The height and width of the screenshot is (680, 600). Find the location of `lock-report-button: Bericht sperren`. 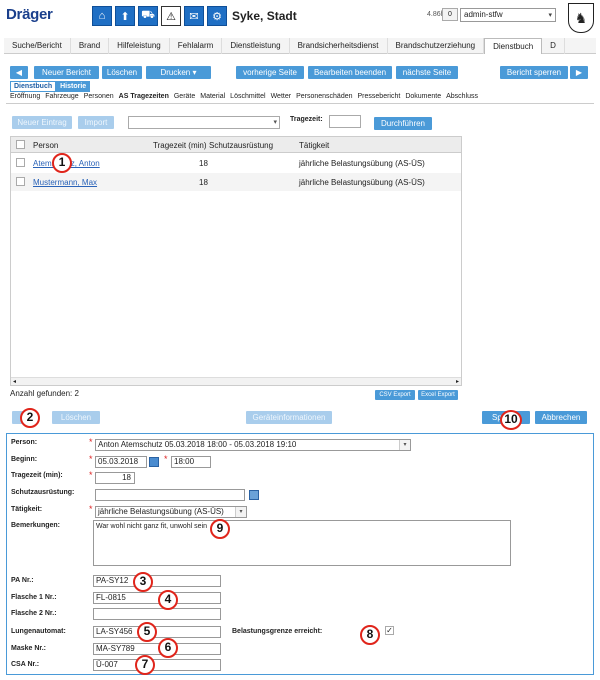

lock-report-button: Bericht sperren is located at coordinates (534, 72).